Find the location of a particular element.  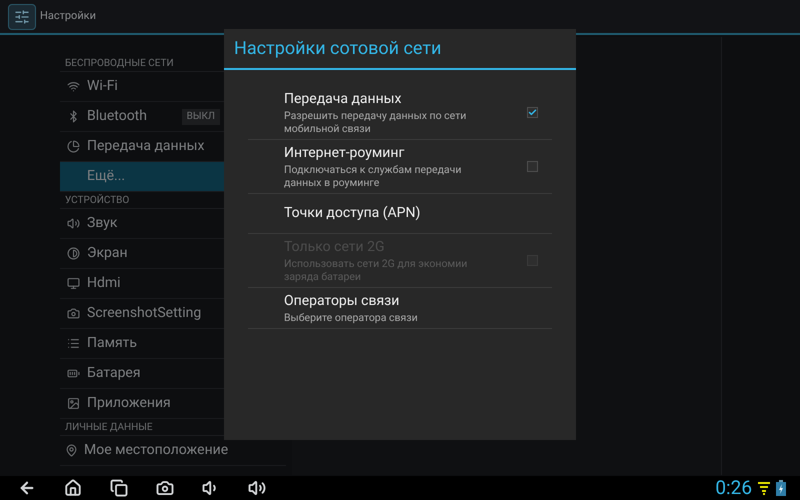

preference-item: Точки доступа (APN) is located at coordinates (400, 214).